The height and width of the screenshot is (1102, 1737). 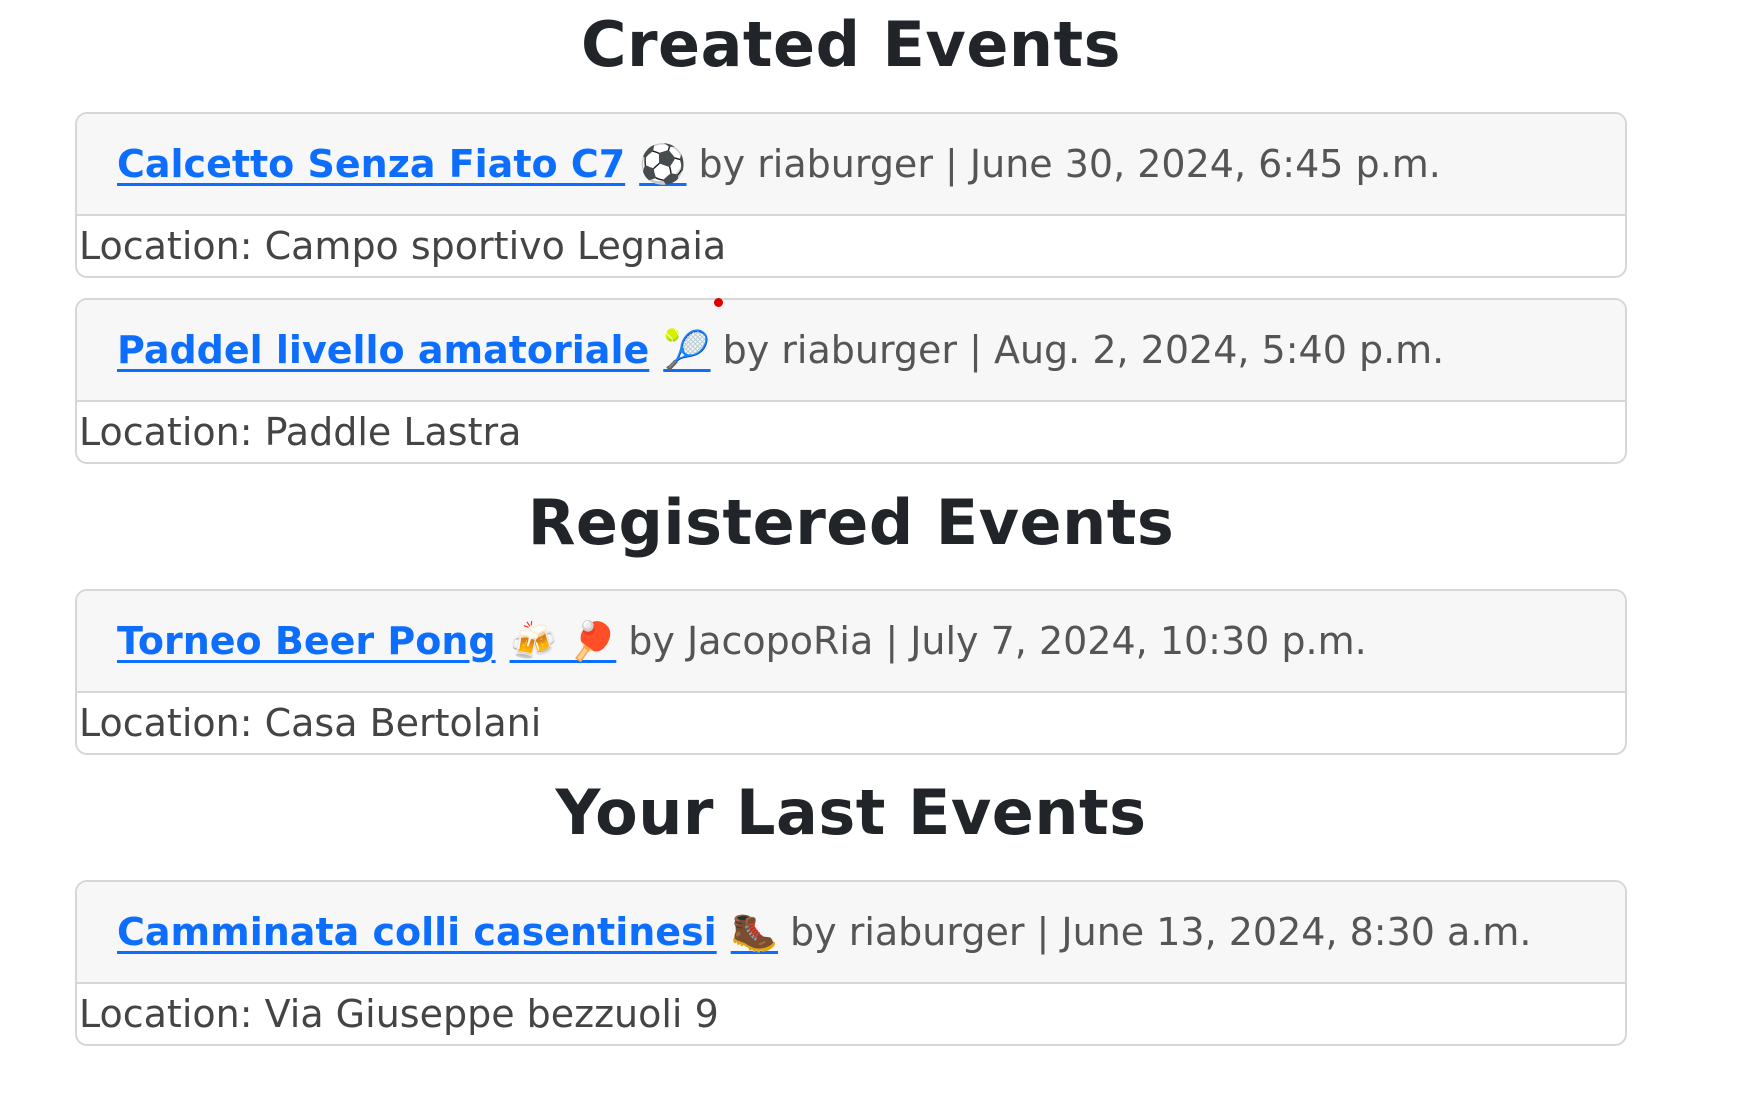 What do you see at coordinates (371, 163) in the screenshot?
I see `event-title: Calcetto Senza Fiato C7` at bounding box center [371, 163].